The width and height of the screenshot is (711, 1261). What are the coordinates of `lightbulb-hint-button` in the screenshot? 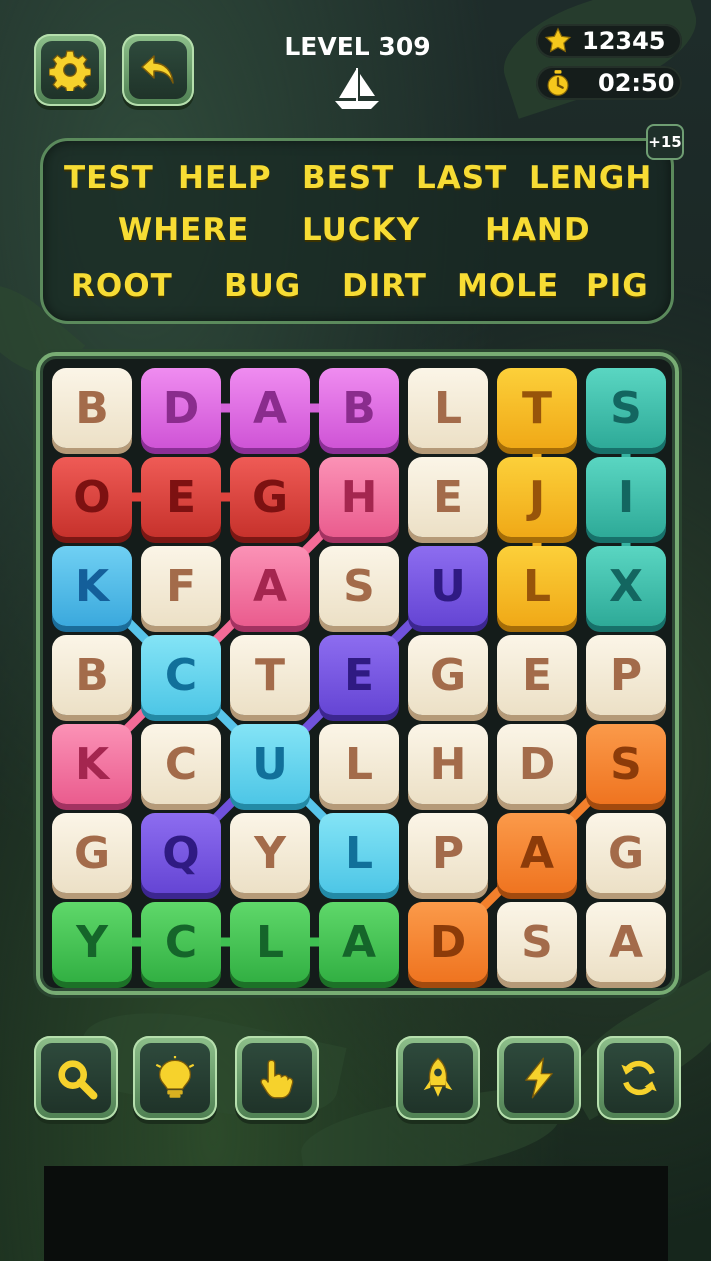 It's located at (175, 1078).